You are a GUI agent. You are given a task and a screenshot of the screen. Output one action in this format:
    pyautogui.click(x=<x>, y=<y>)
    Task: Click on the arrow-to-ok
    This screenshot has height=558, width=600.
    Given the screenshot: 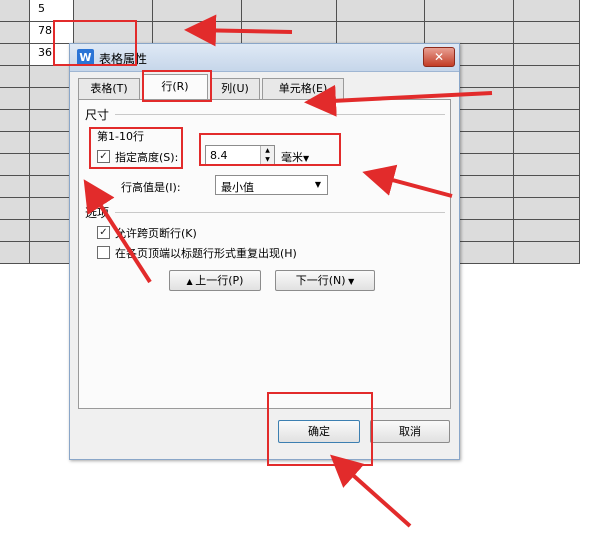 What is the action you would take?
    pyautogui.click(x=371, y=491)
    